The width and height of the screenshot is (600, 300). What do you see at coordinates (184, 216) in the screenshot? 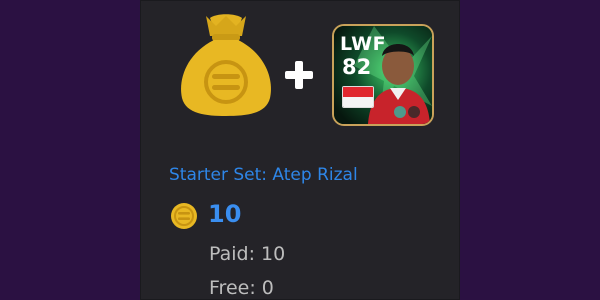
I see `efootball-coin-icon` at bounding box center [184, 216].